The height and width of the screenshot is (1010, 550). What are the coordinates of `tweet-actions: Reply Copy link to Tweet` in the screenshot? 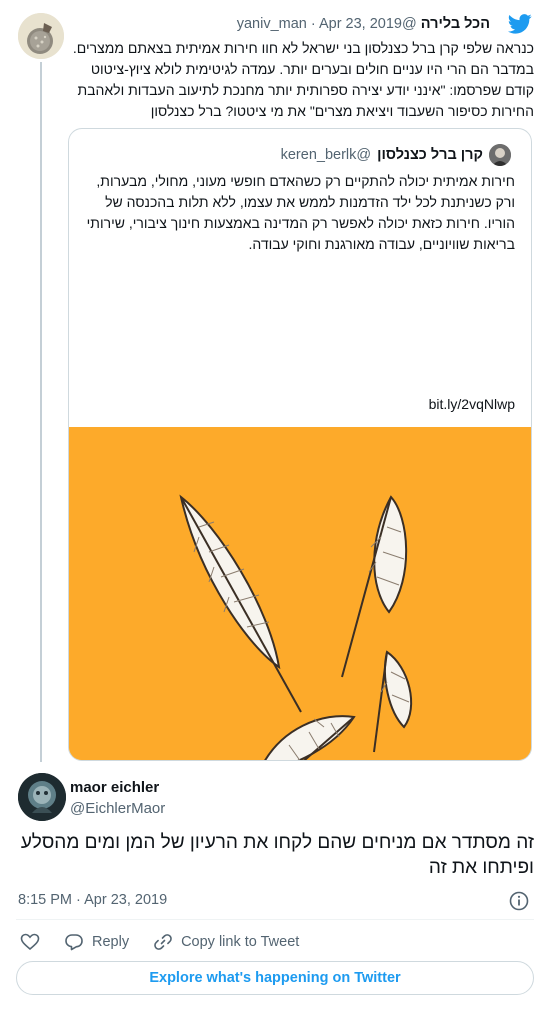 It's located at (171, 942).